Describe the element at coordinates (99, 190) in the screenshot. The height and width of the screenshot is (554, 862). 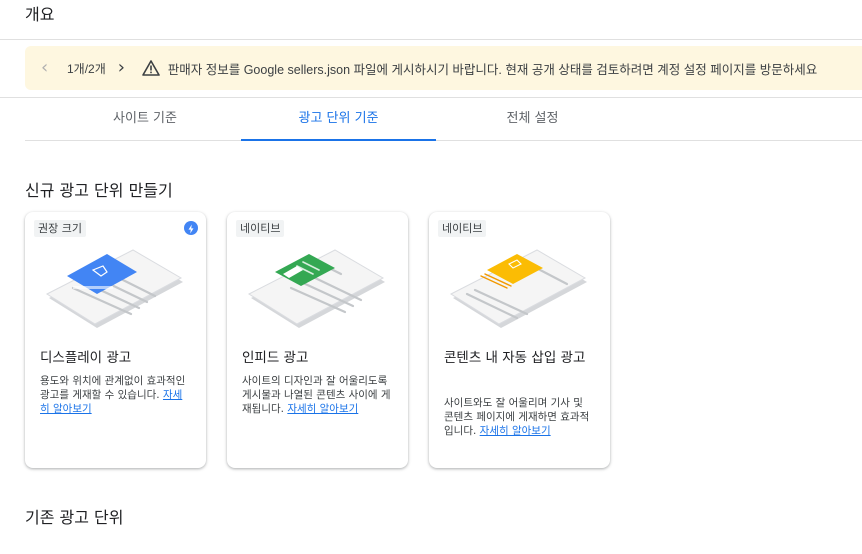
I see `section-title-new-ad-unit: 신규 광고 단위 만들기` at that location.